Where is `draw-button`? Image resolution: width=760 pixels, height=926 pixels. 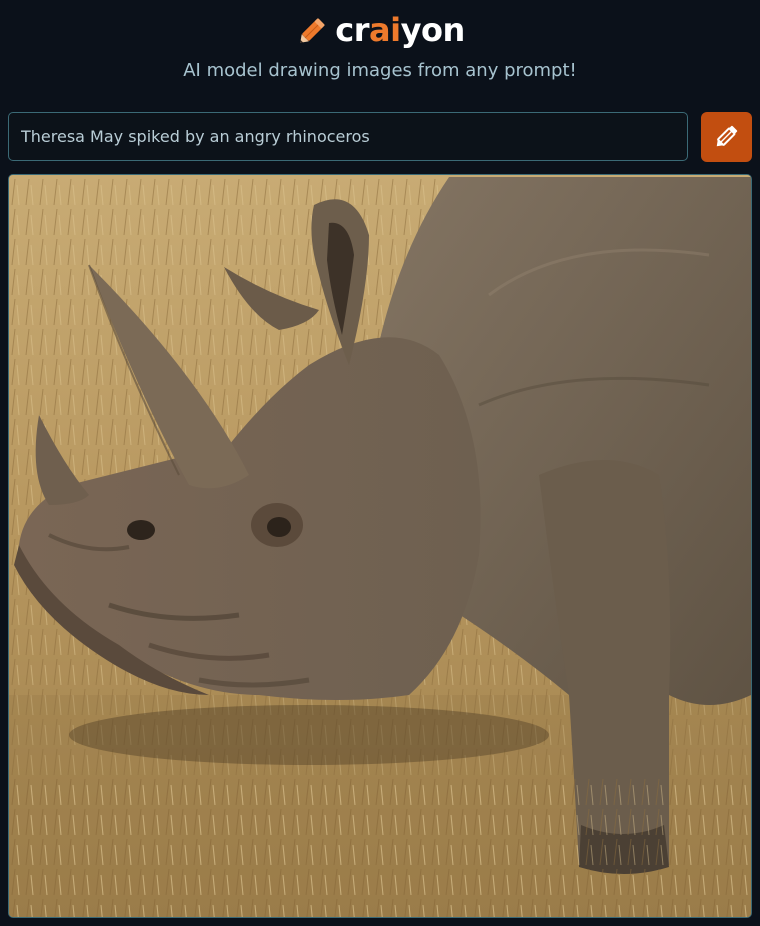
draw-button is located at coordinates (726, 137).